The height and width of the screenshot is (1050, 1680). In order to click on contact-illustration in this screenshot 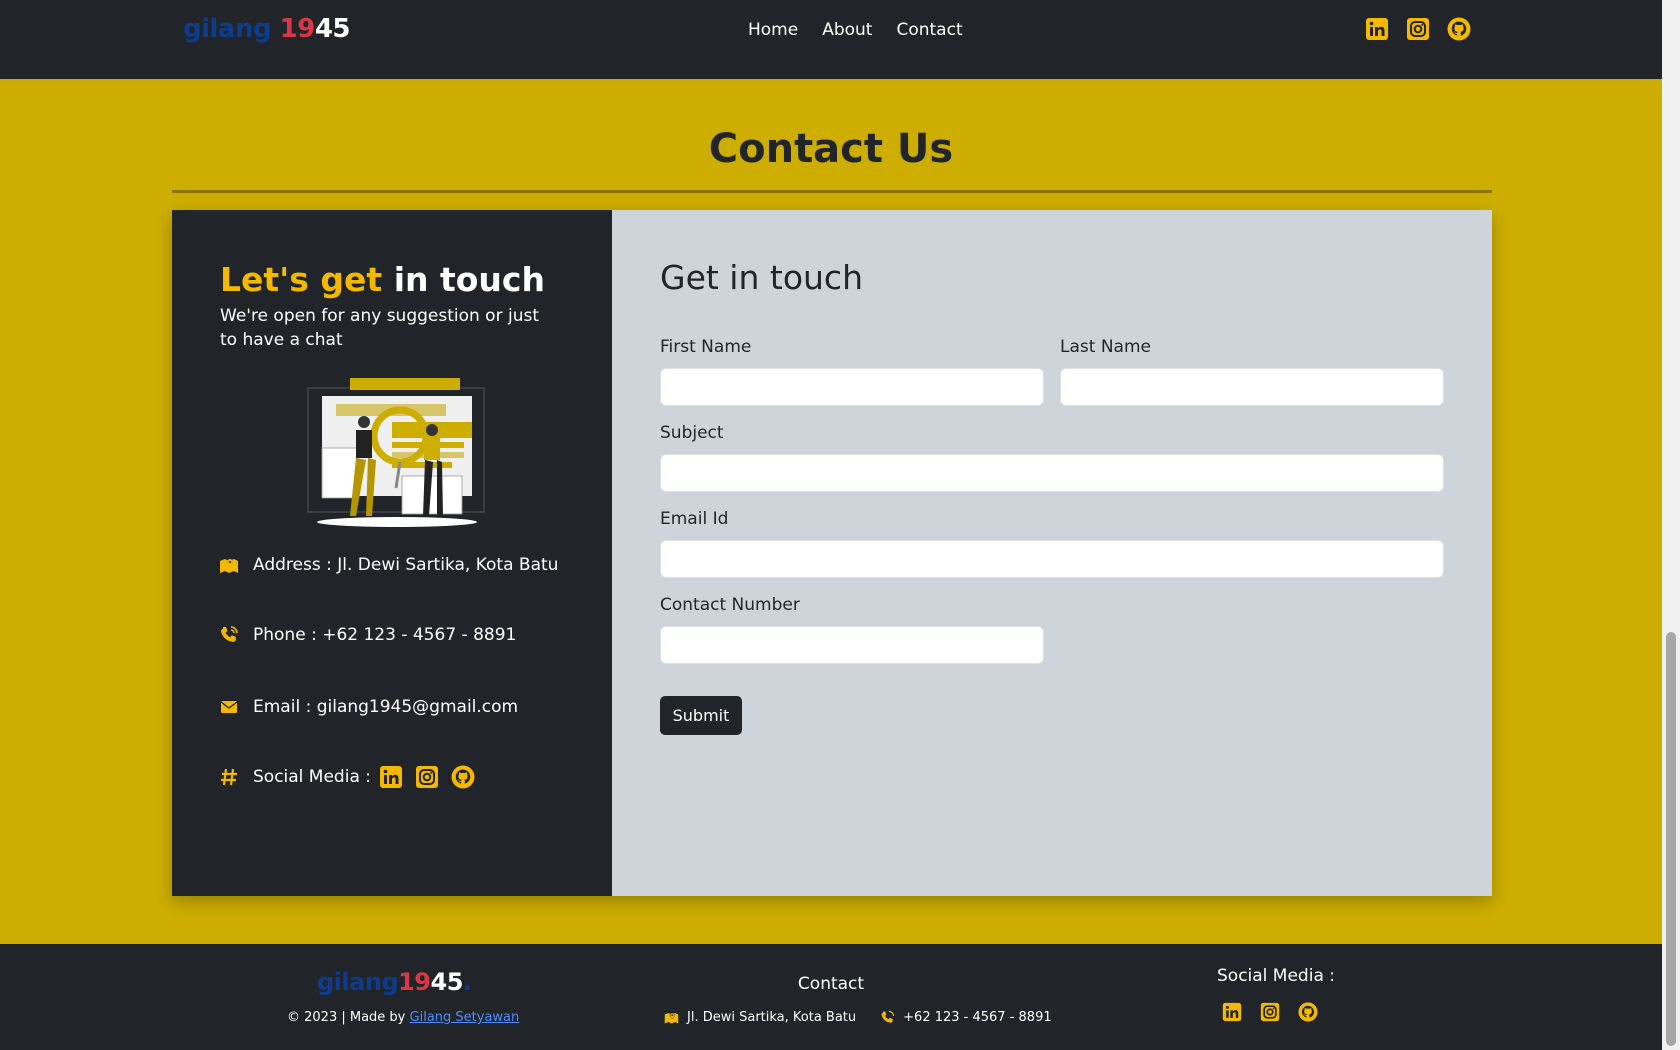, I will do `click(397, 458)`.